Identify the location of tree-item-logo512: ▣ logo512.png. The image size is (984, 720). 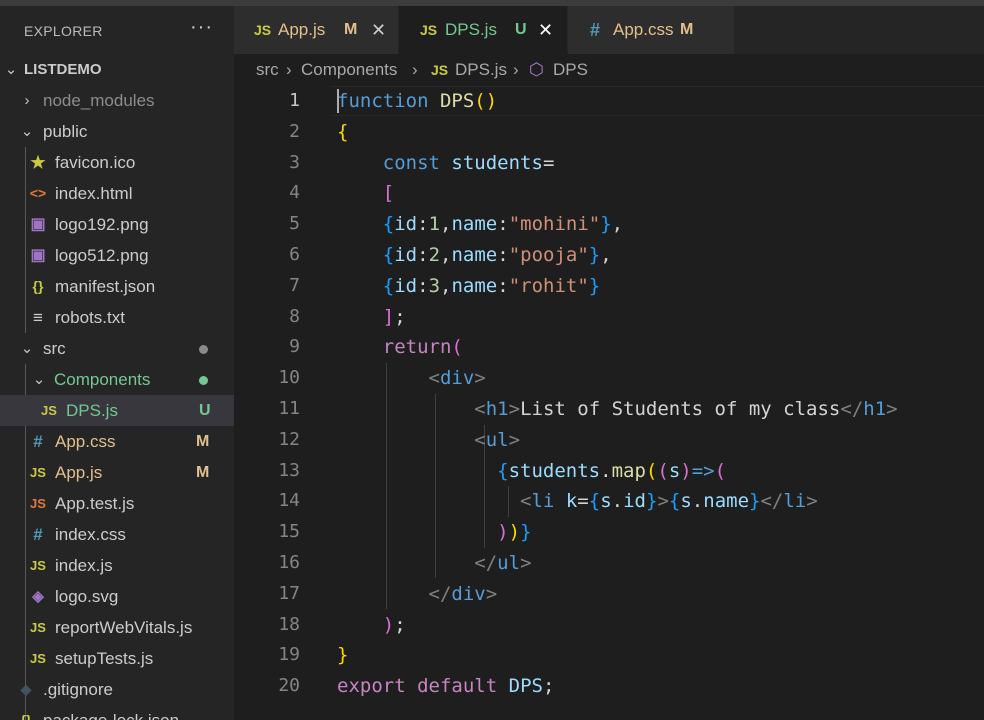
(117, 255).